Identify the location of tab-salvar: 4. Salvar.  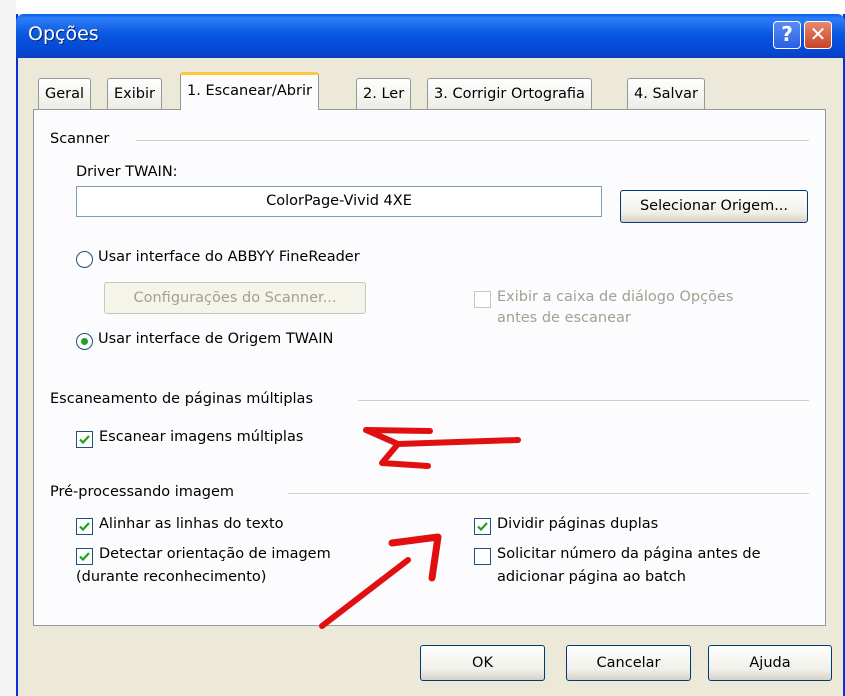
(666, 94).